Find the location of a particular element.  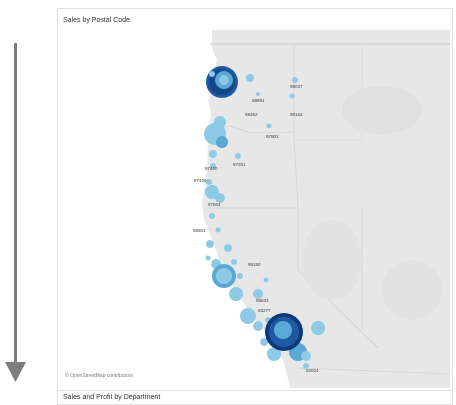

scroll-down-arrow-icon is located at coordinates (20, 202).